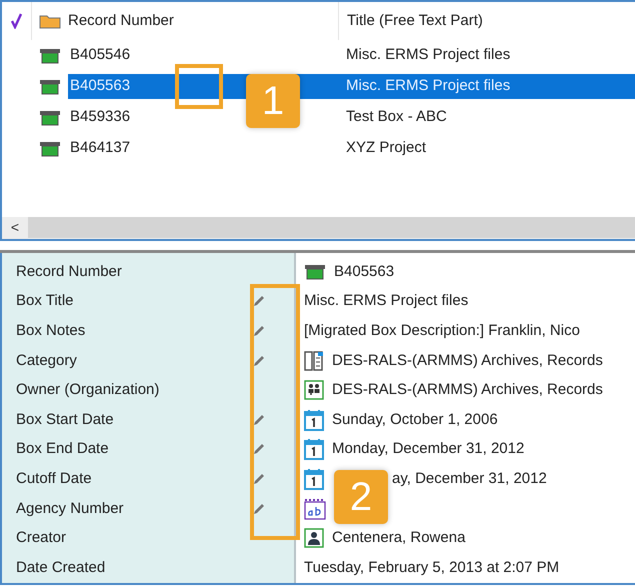  I want to click on people-icon, so click(314, 390).